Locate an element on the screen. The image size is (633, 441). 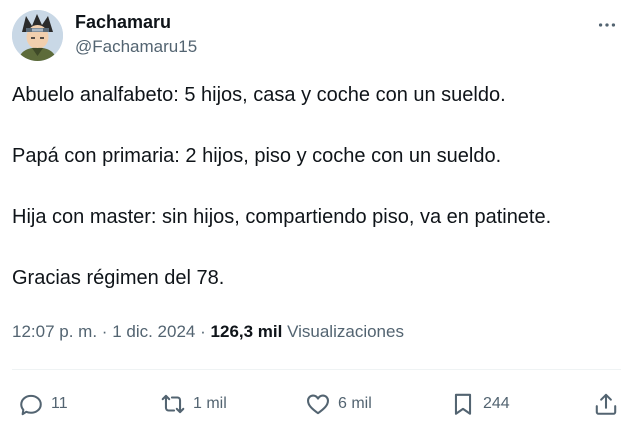
more-button is located at coordinates (607, 25).